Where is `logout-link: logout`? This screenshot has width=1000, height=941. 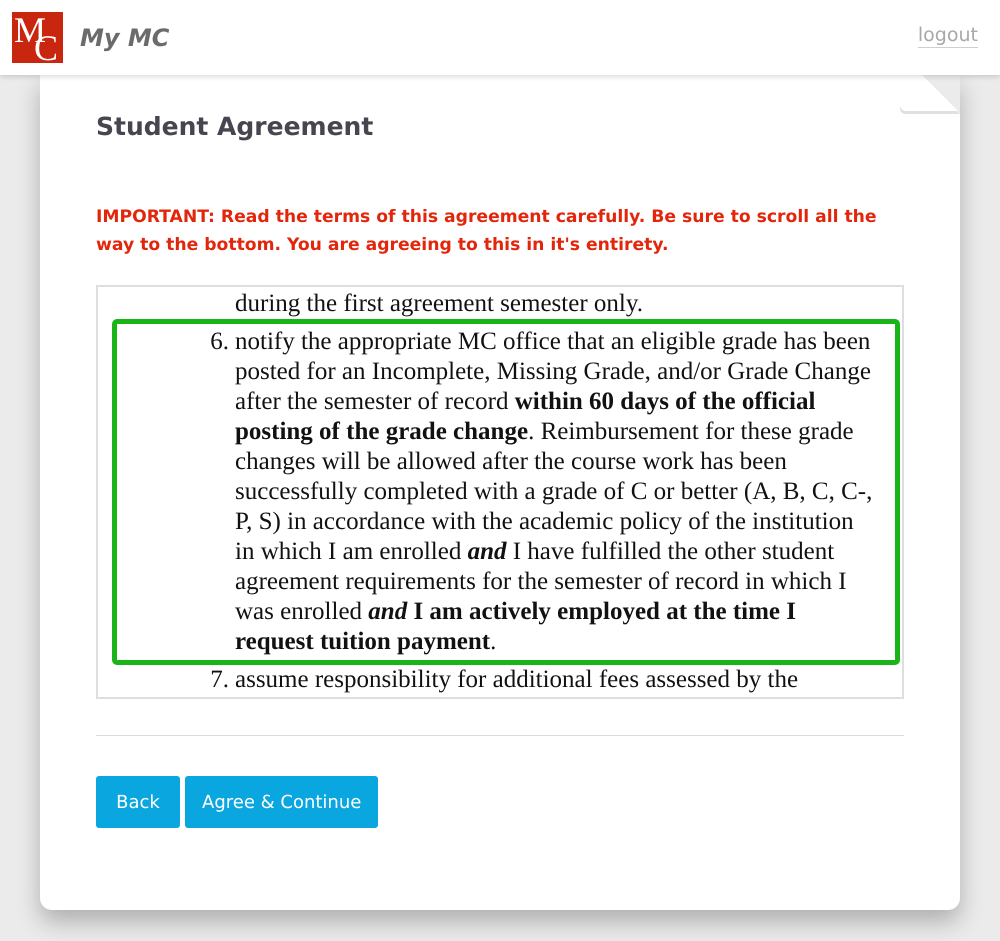
logout-link: logout is located at coordinates (948, 35).